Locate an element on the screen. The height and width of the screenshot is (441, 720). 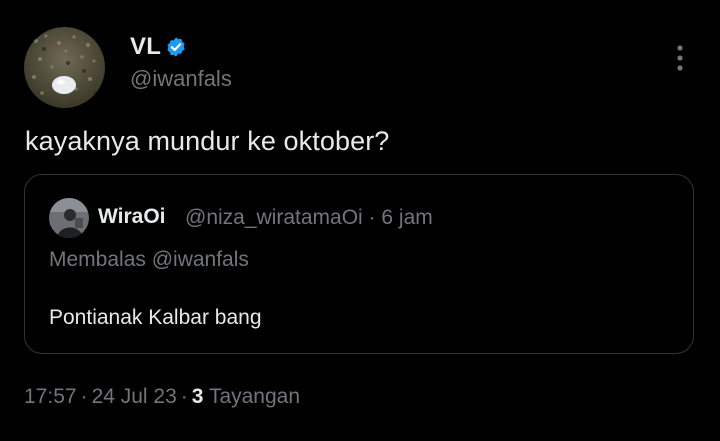
reply-prefix: Membalas is located at coordinates (97, 259).